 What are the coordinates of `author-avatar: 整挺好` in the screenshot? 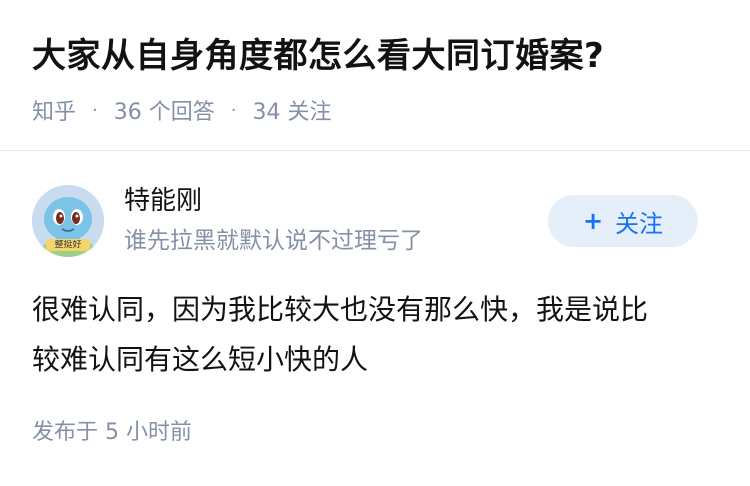 It's located at (68, 221).